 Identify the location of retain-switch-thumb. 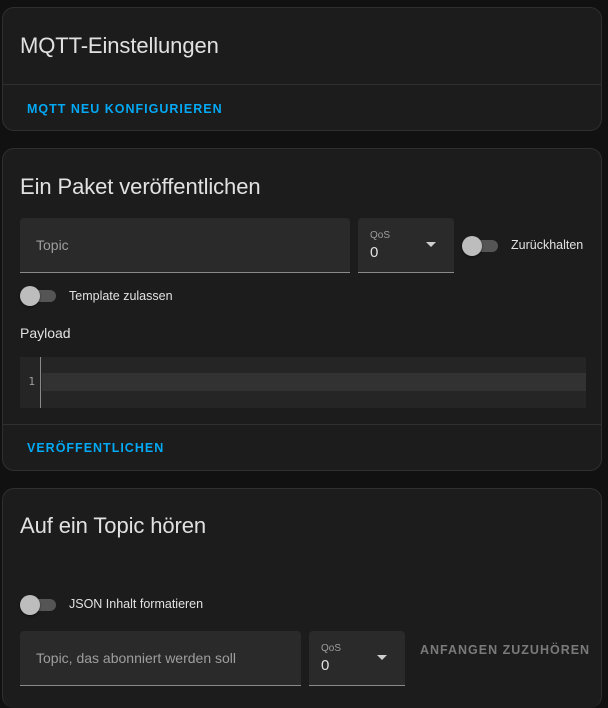
(472, 246).